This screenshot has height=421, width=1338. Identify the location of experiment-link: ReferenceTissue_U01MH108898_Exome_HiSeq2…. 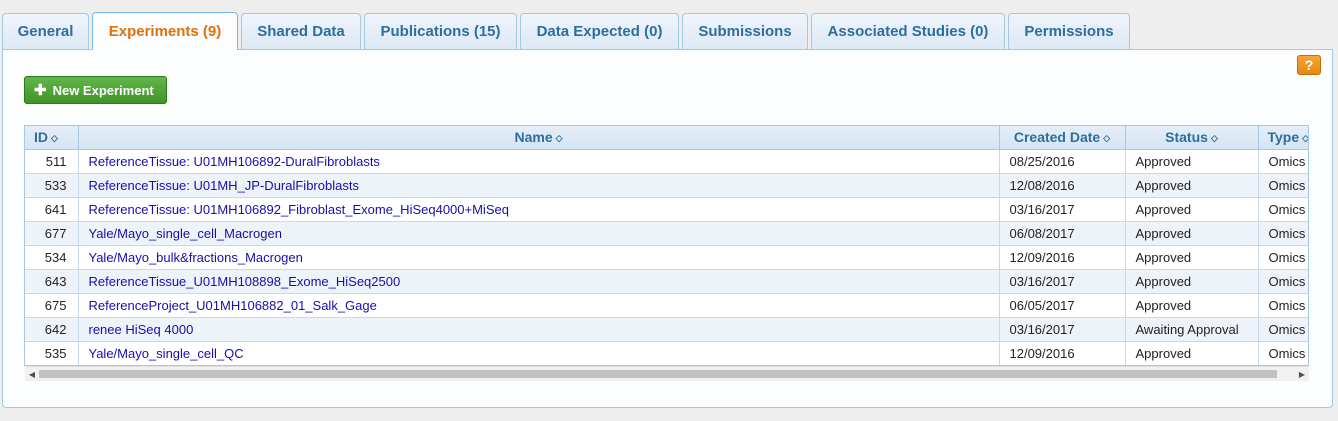
(245, 281).